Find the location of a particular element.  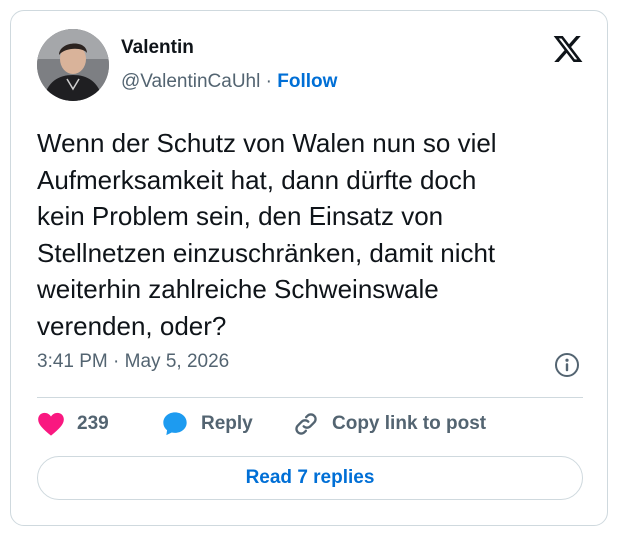

avatar is located at coordinates (73, 65).